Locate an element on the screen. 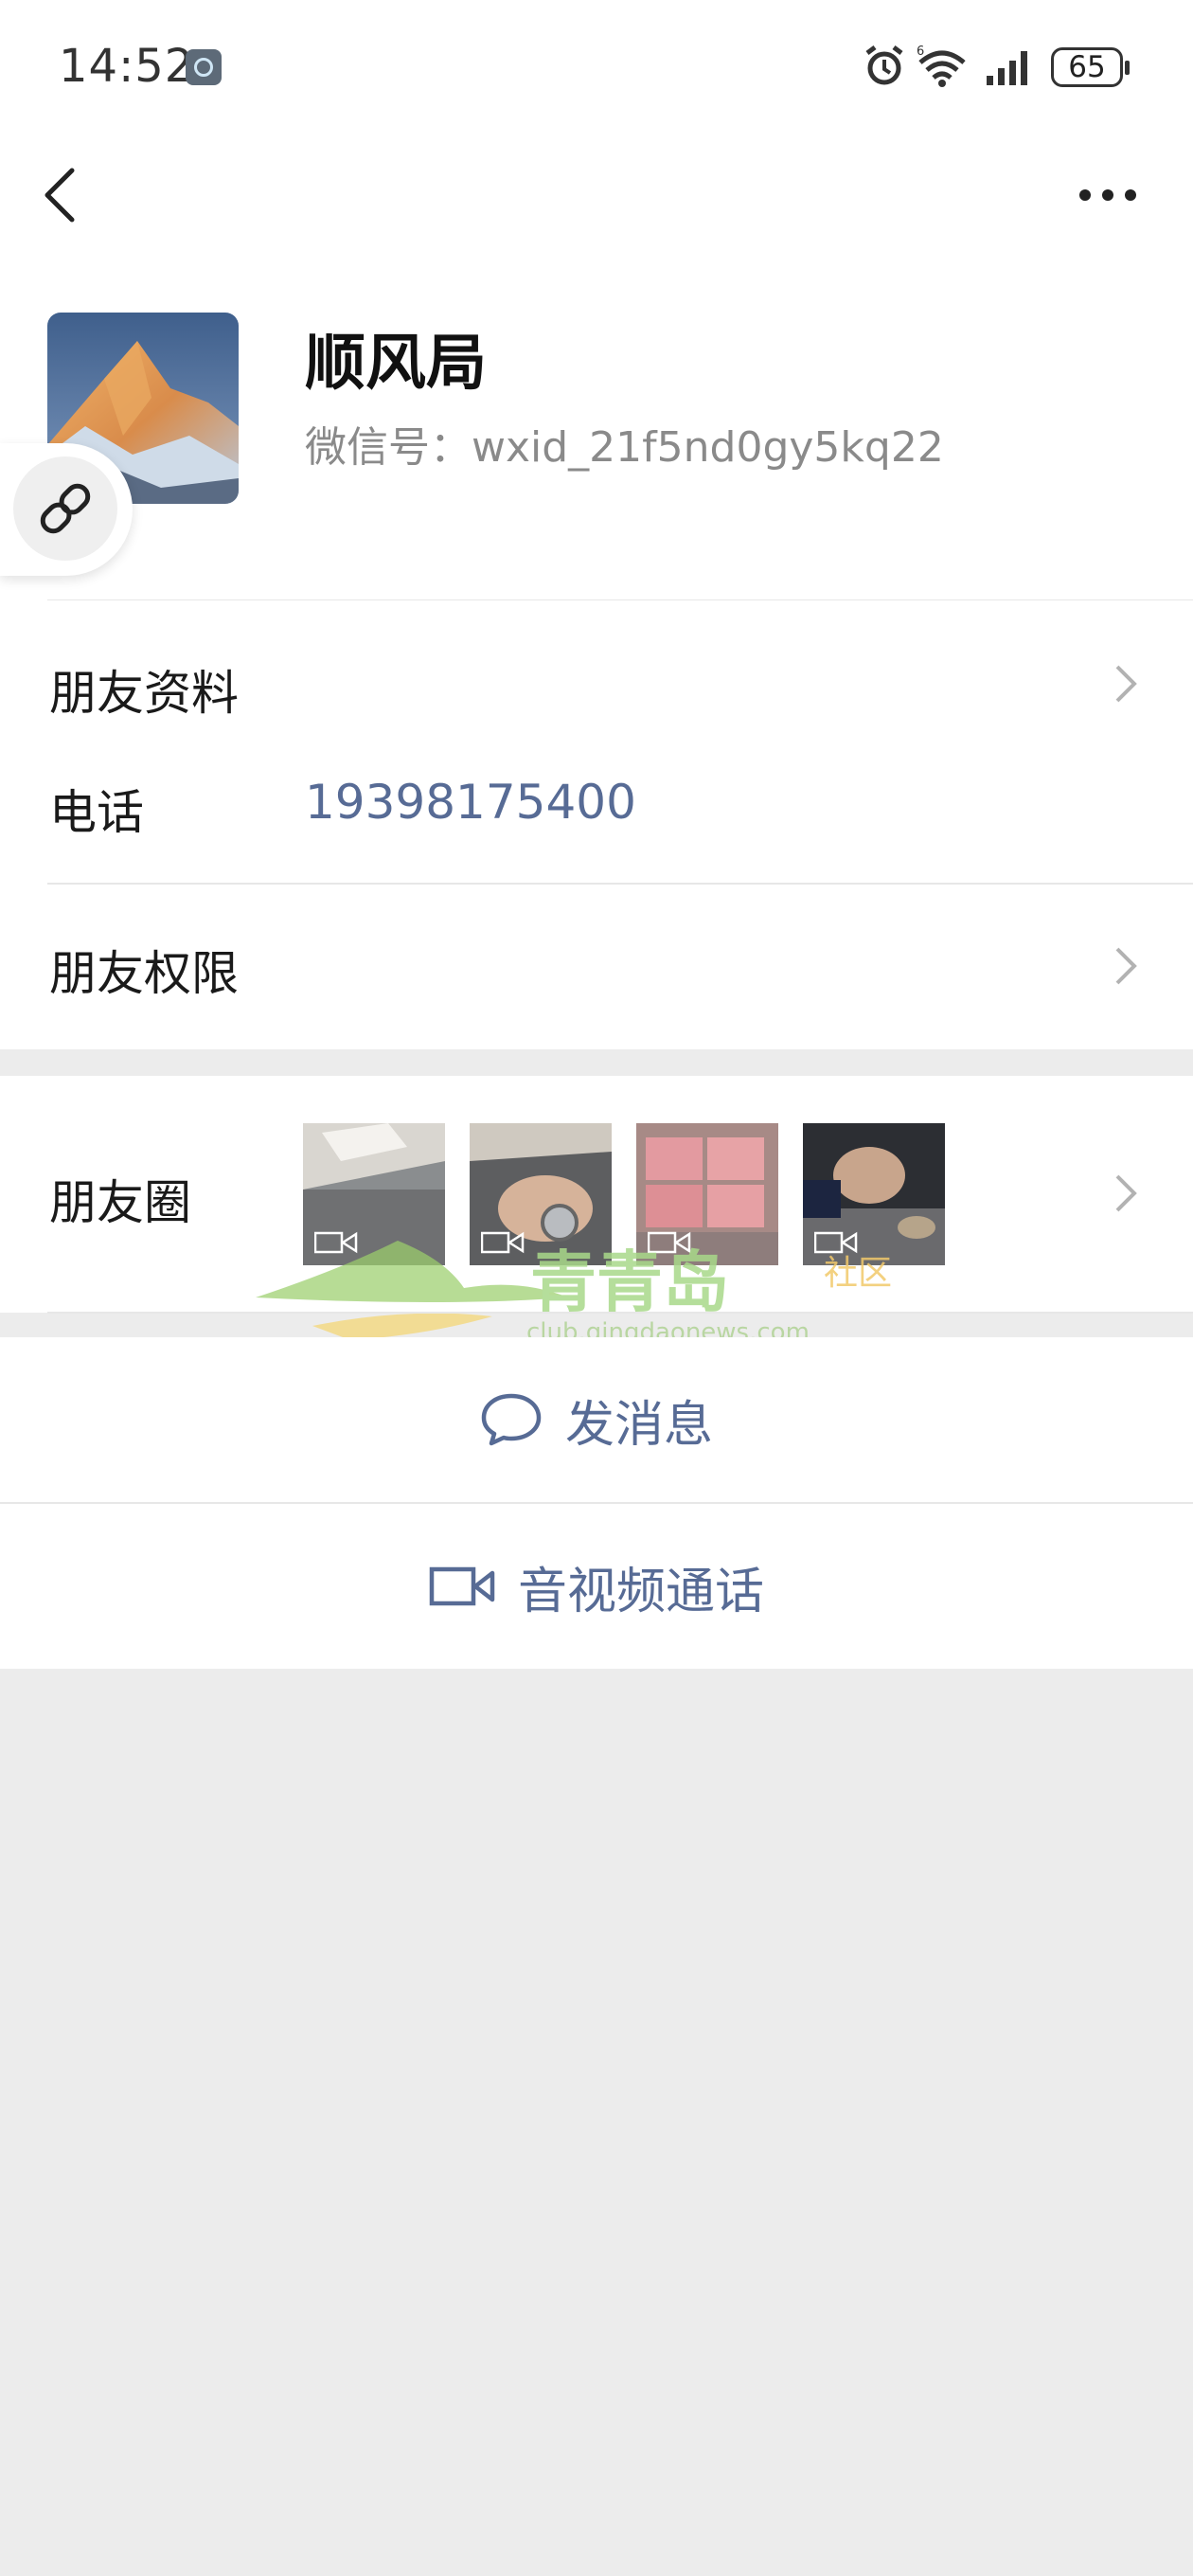  video-call-button: 音视频通话 is located at coordinates (596, 1586).